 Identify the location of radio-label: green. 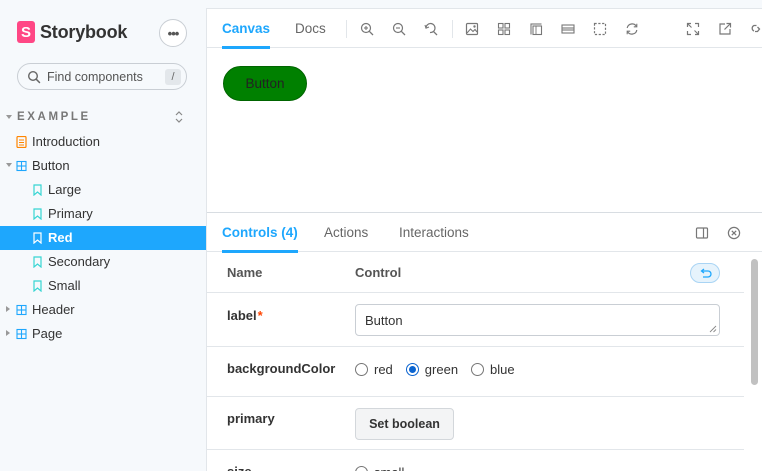
(441, 369).